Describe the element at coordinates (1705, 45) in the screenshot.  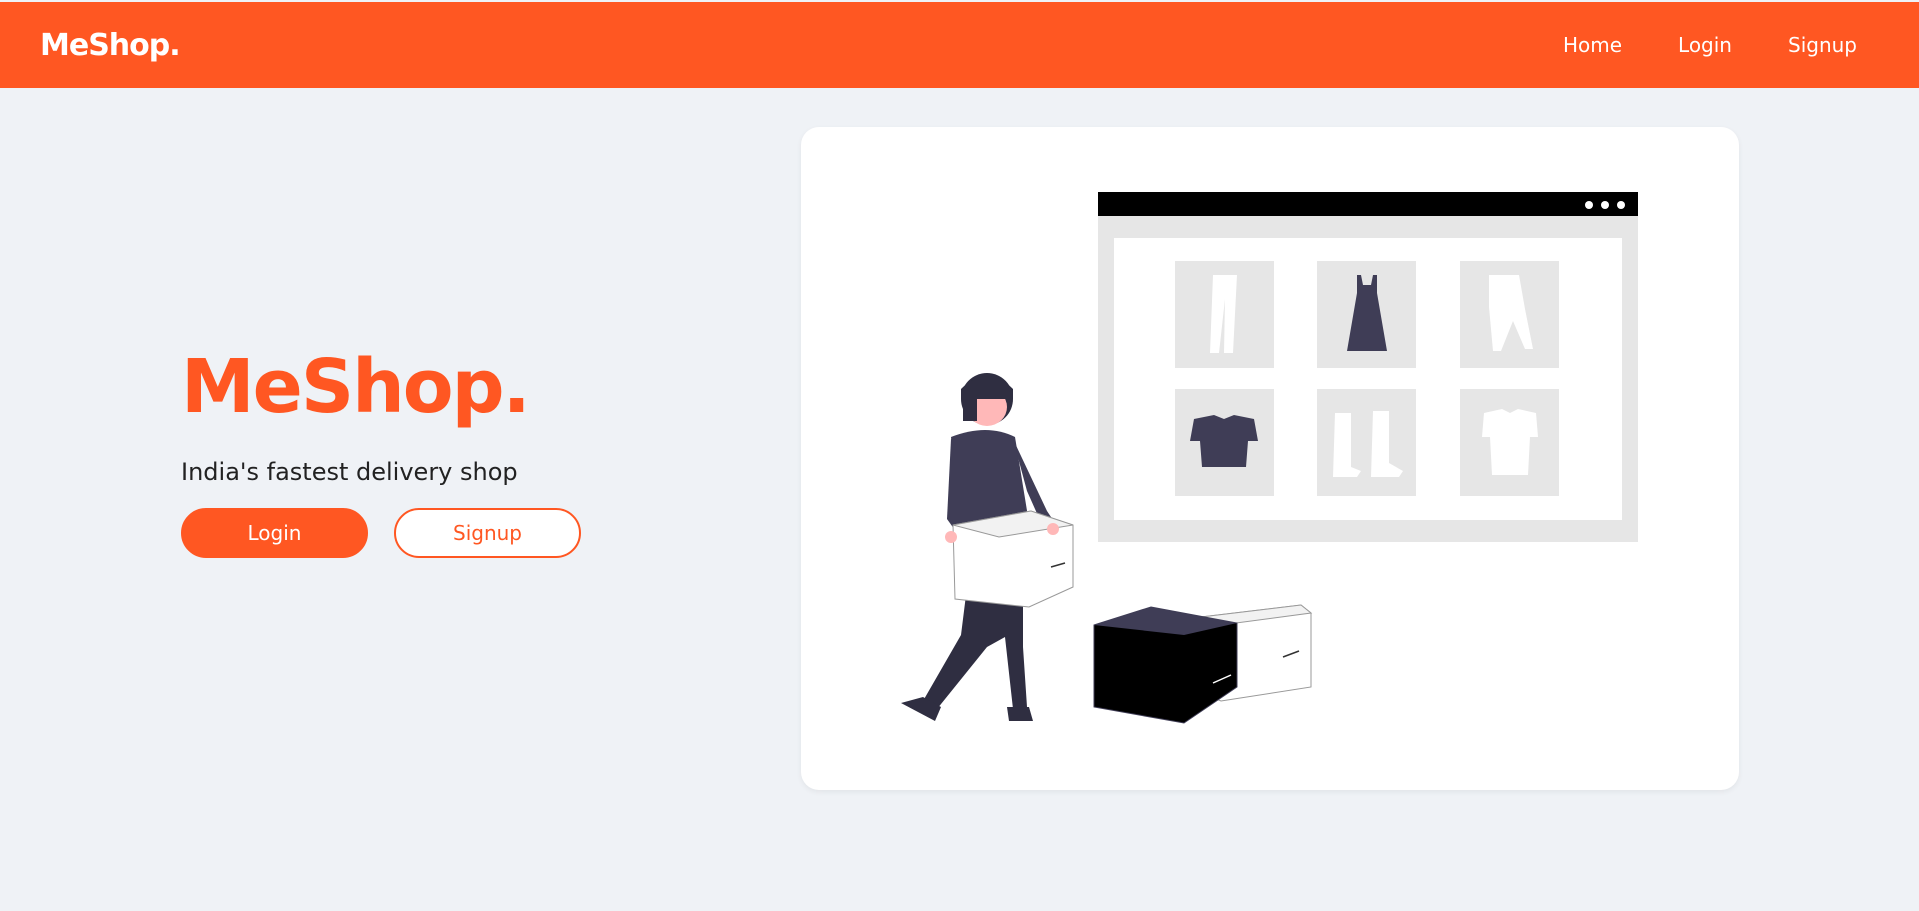
I see `nav-login-link: Login` at that location.